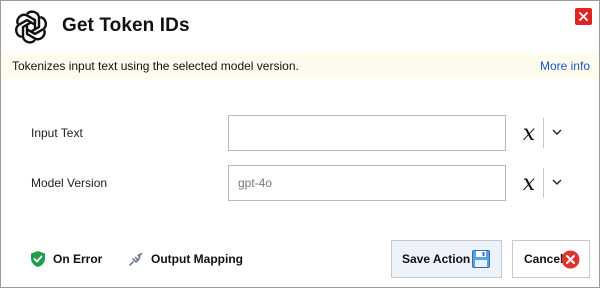 The height and width of the screenshot is (288, 600). Describe the element at coordinates (69, 183) in the screenshot. I see `model-version-label: Model Version` at that location.